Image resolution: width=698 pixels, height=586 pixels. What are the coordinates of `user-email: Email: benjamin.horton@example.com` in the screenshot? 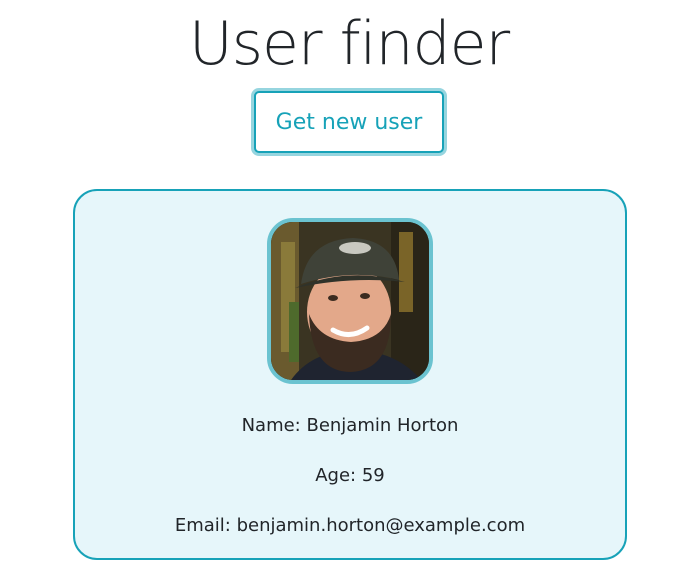 It's located at (350, 525).